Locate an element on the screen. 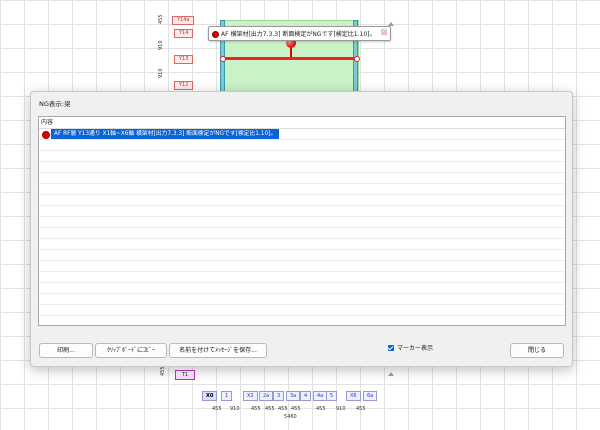 This screenshot has width=600, height=430. x-axis-tag: 2a is located at coordinates (266, 396).